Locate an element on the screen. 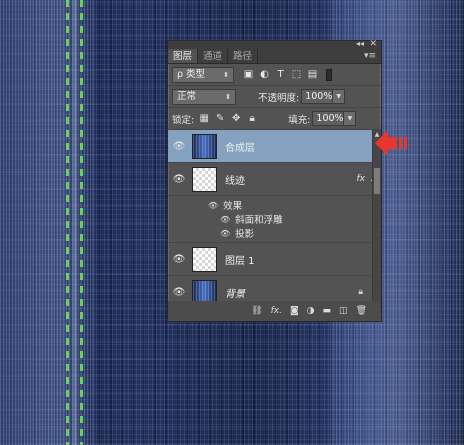 The image size is (464, 445). close-icon: ✕ is located at coordinates (373, 44).